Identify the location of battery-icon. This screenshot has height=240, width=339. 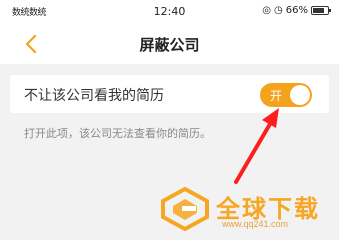
(321, 10).